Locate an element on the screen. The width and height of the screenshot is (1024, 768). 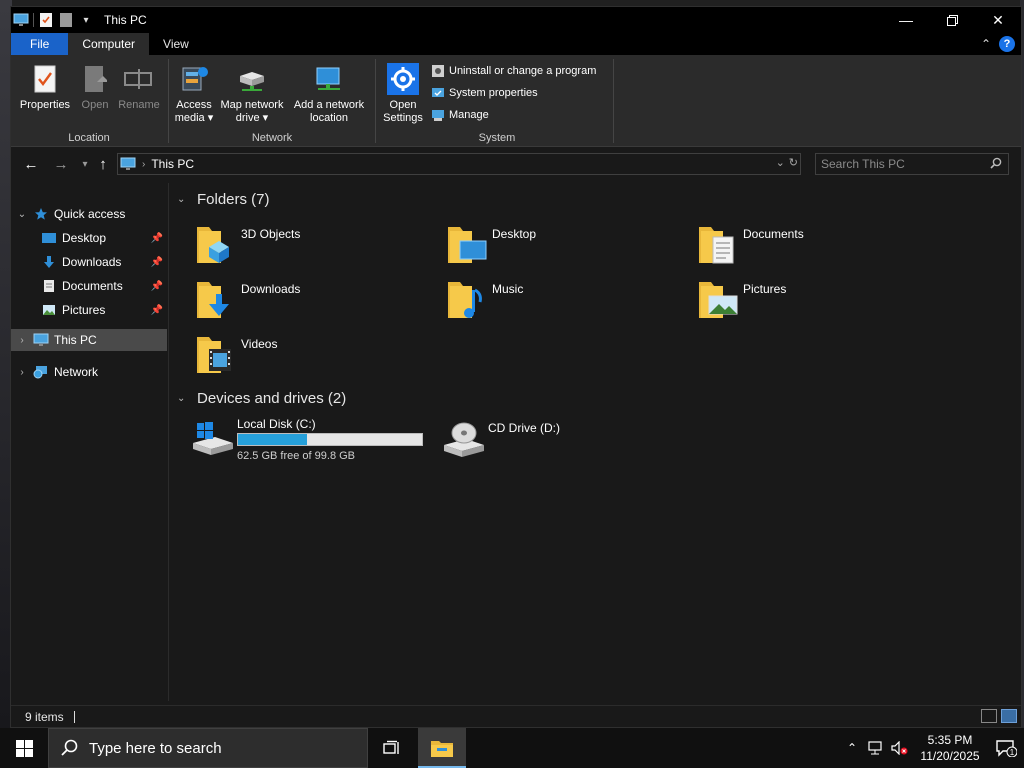
details-view-button is located at coordinates (989, 716).